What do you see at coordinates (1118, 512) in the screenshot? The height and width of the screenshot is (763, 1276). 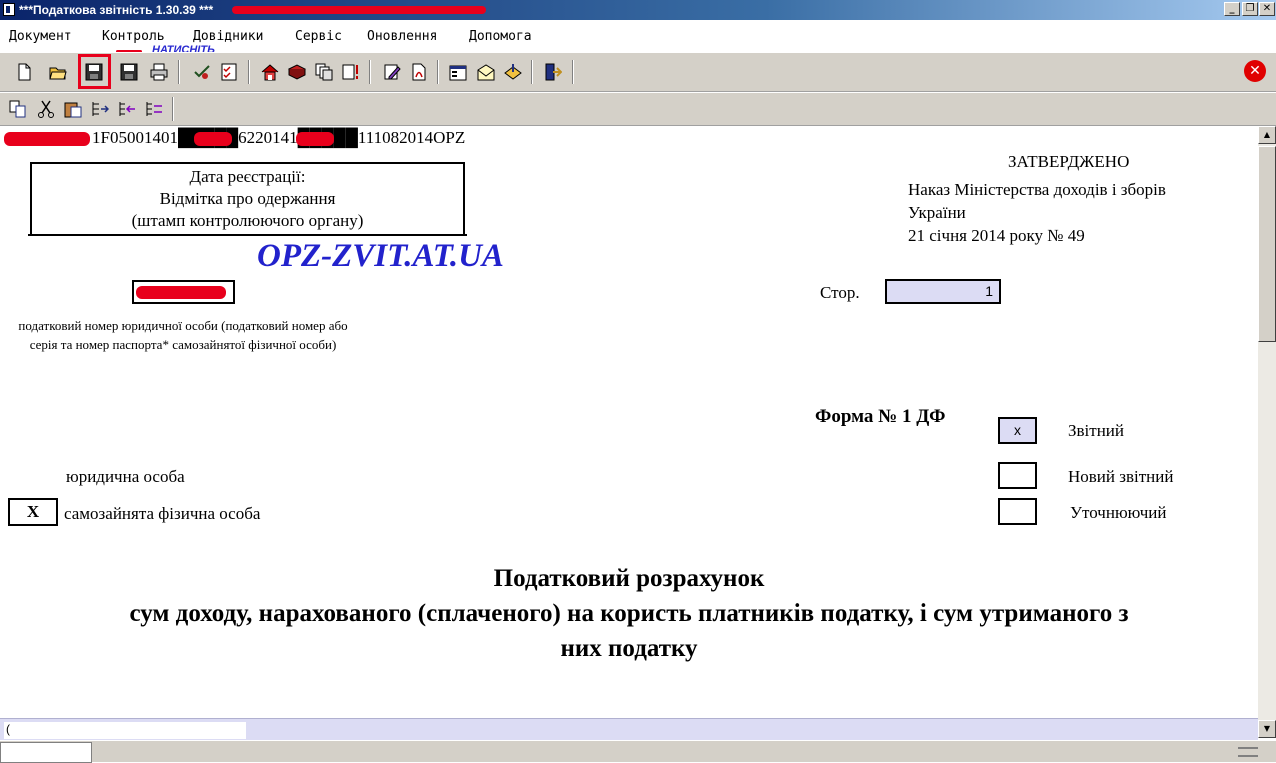 I see `report-type-clarifying-label: Уточнюючий` at bounding box center [1118, 512].